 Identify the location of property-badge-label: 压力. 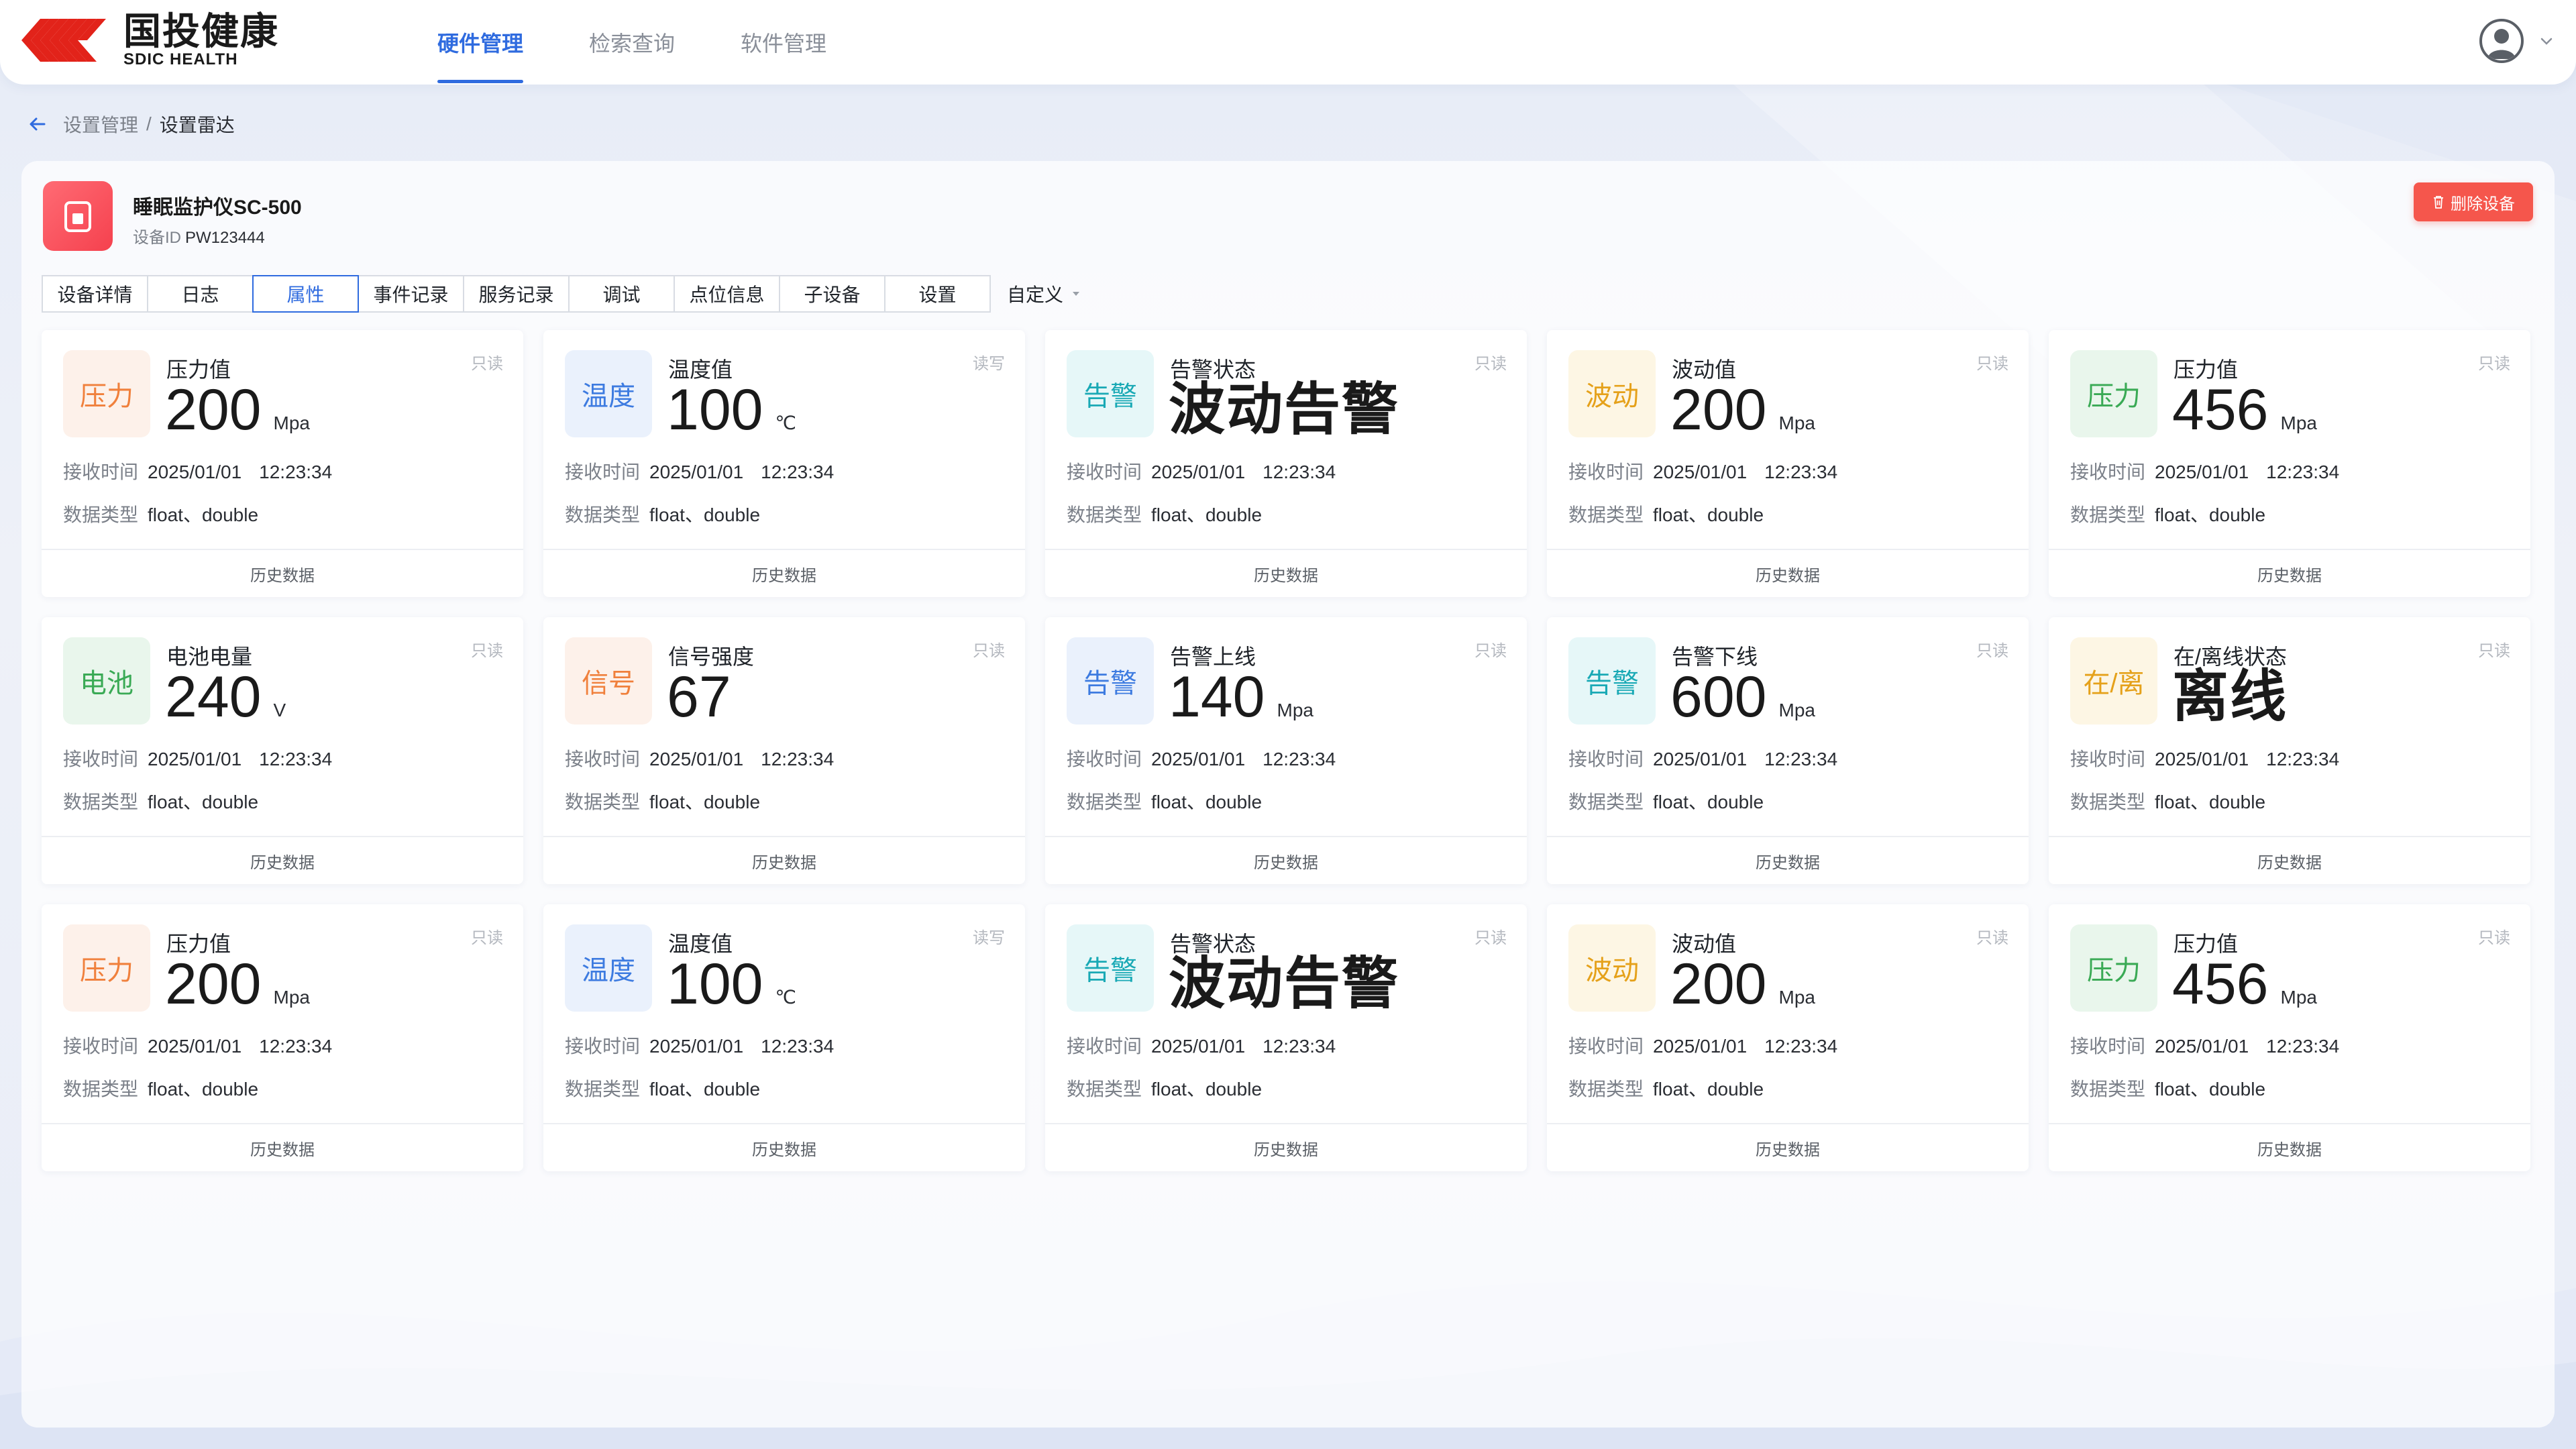
(106, 396).